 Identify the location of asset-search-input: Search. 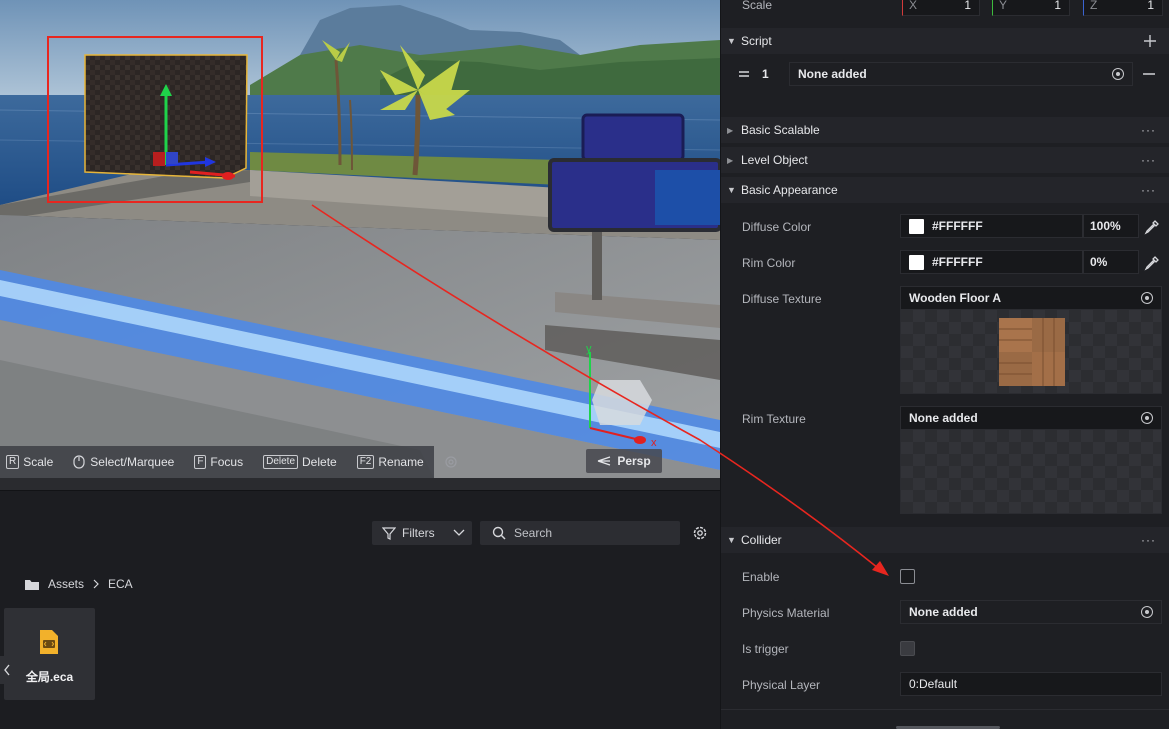
(580, 533).